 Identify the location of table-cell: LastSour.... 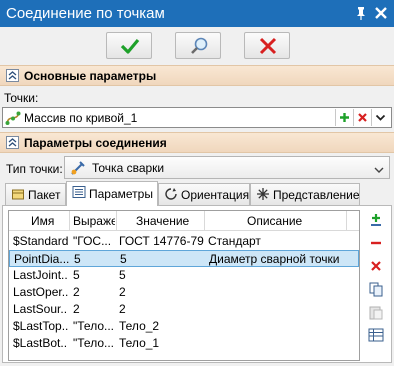
(40, 309).